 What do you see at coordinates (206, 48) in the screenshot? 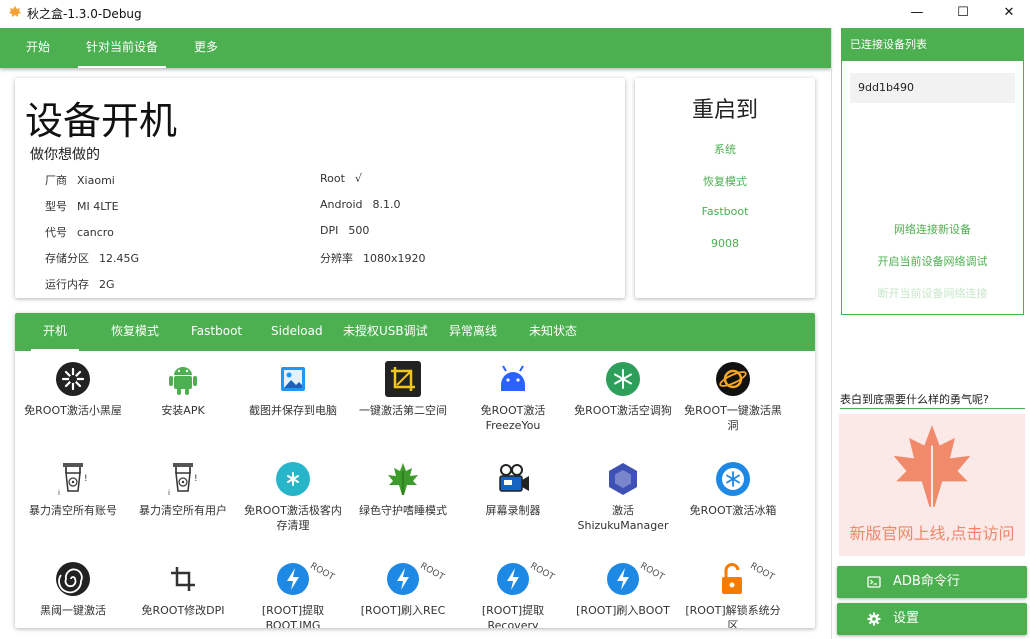
I see `tab-more: 更多` at bounding box center [206, 48].